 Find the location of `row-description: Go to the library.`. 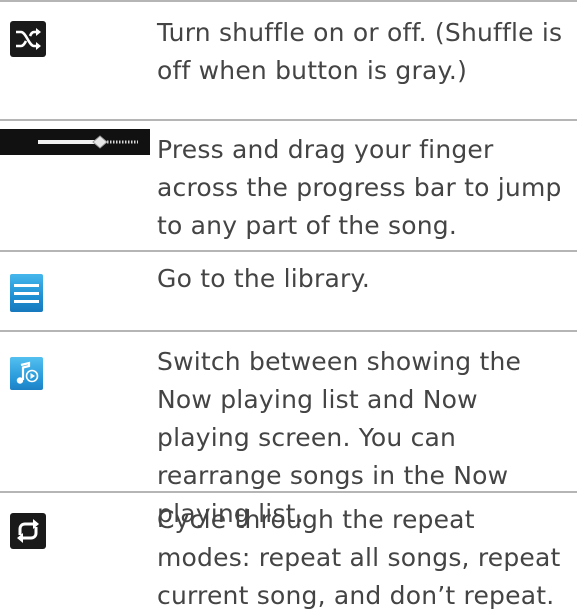

row-description: Go to the library. is located at coordinates (264, 278).